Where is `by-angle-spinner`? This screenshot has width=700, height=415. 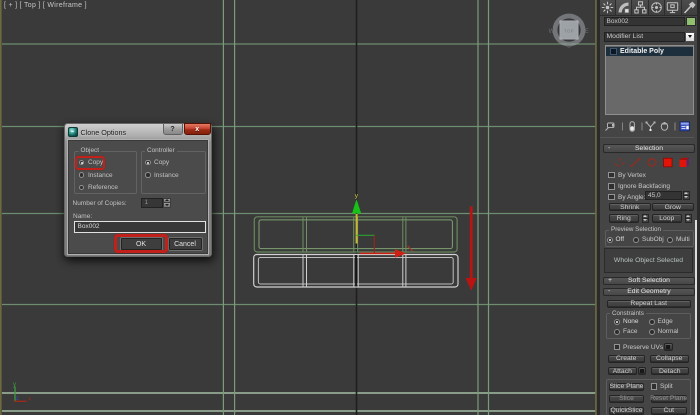
by-angle-spinner is located at coordinates (686, 195).